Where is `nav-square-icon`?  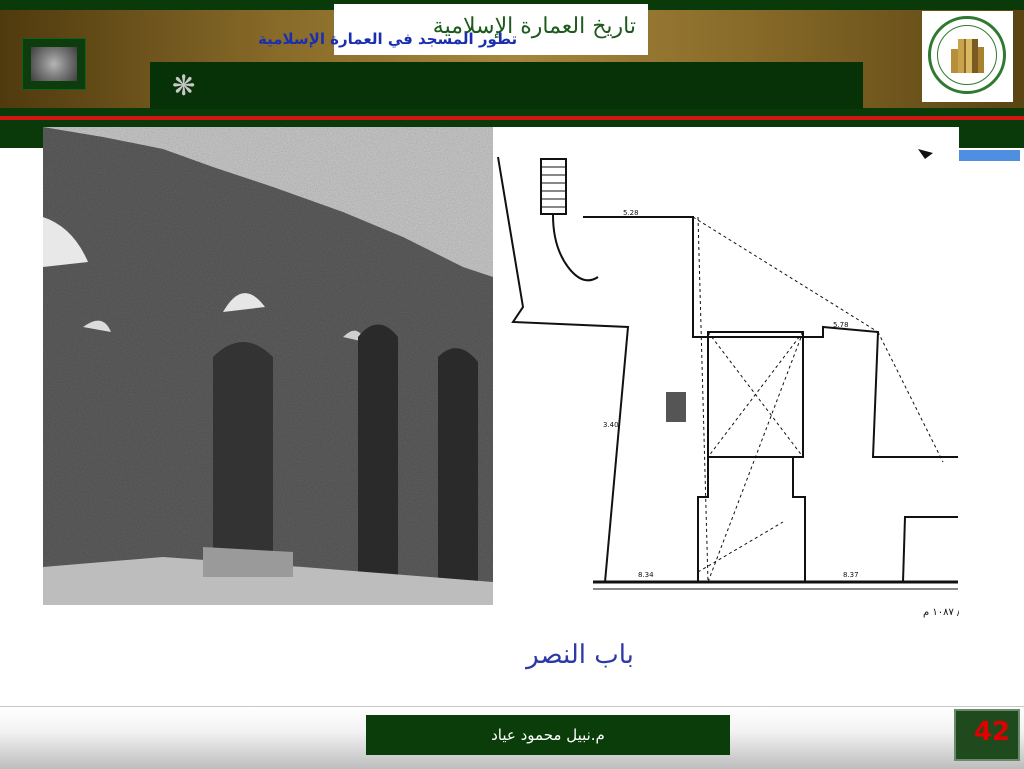 nav-square-icon is located at coordinates (54, 64).